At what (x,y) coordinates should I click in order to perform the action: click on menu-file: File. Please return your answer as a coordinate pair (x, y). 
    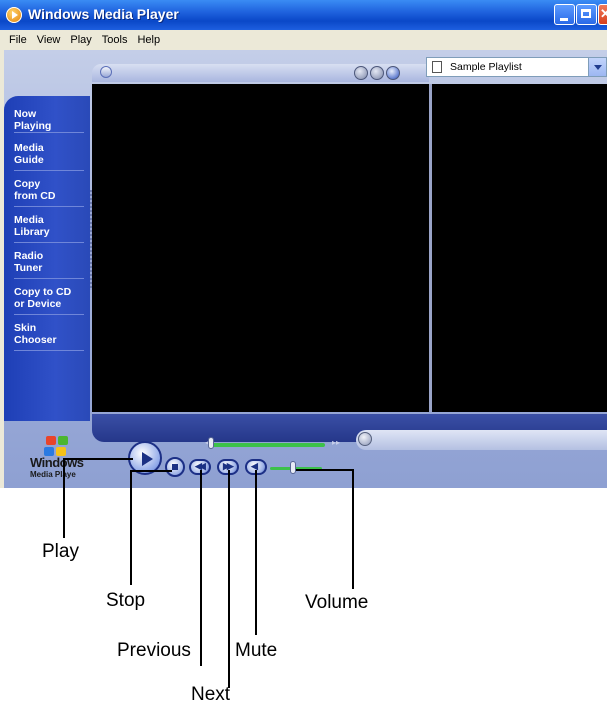
    Looking at the image, I should click on (18, 40).